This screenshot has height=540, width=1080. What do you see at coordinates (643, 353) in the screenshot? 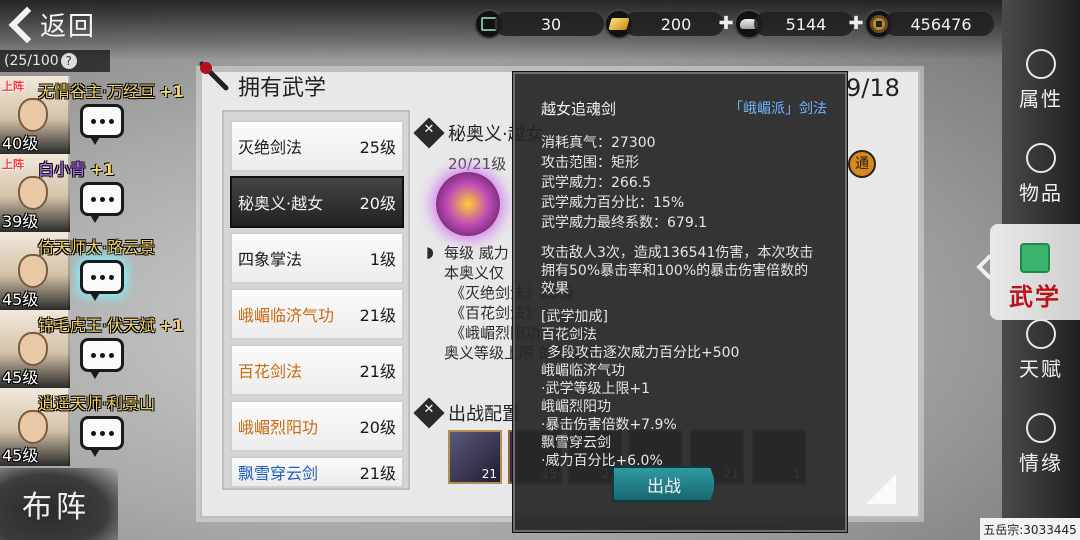
I see `tooltip-line: 多段攻击逐次威力百分比+500` at bounding box center [643, 353].